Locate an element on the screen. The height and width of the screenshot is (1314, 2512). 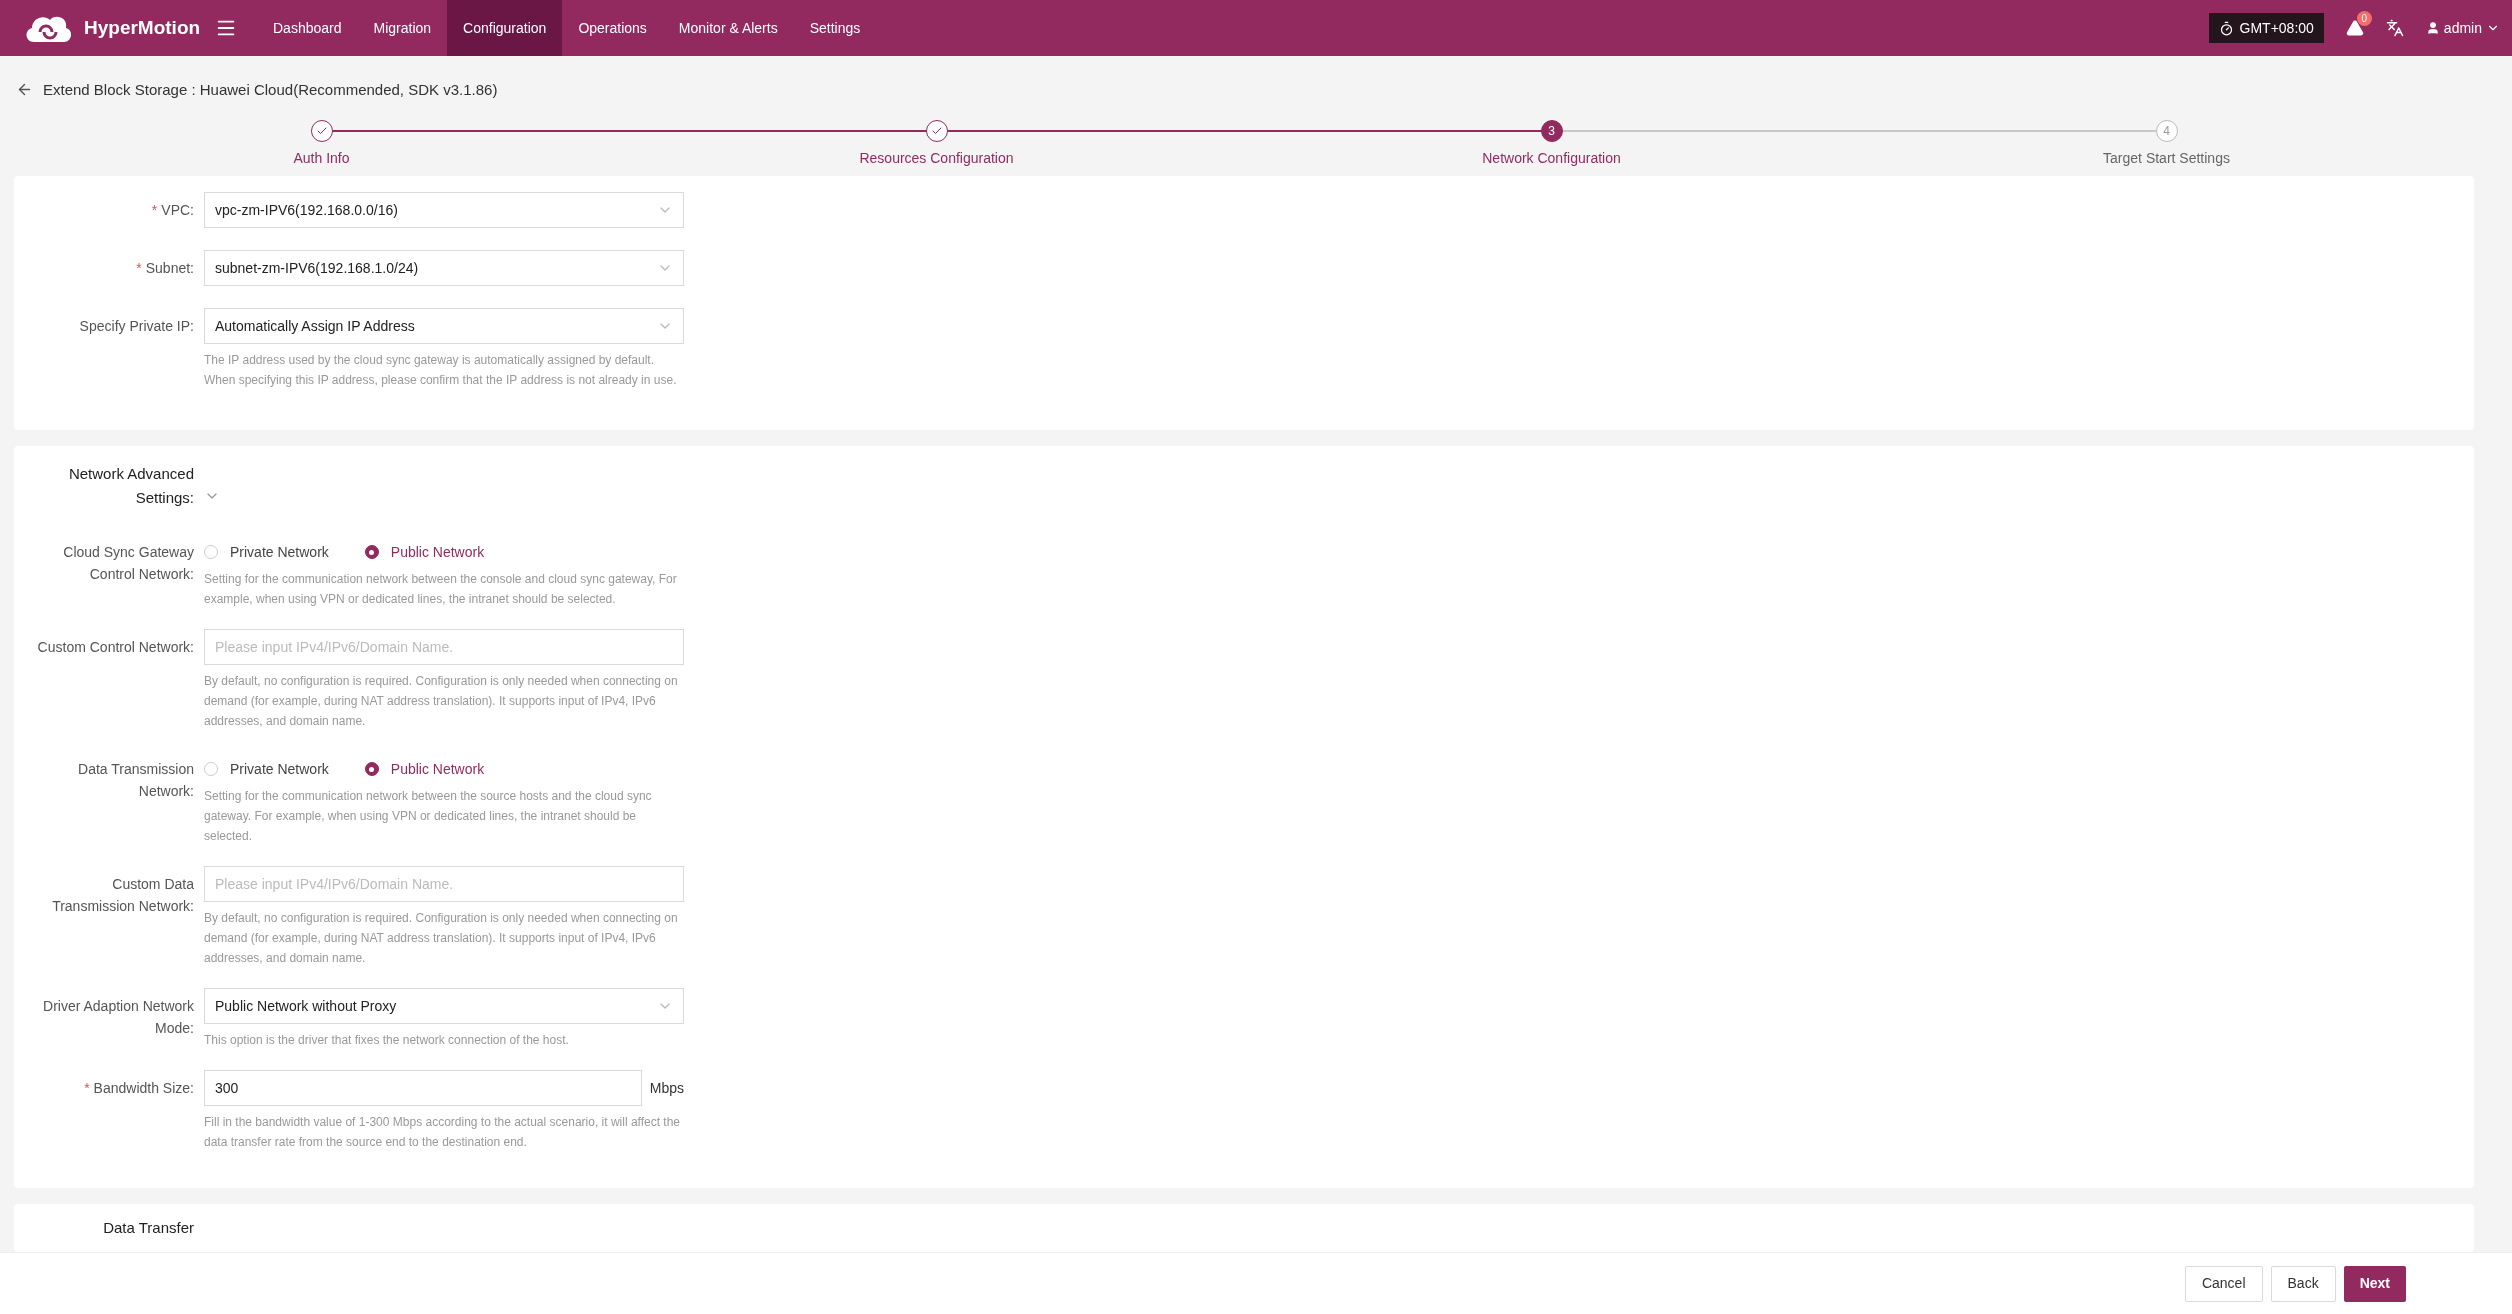
select-field: subnet-zm-IPV6(192.168.1.0/24) is located at coordinates (444, 268).